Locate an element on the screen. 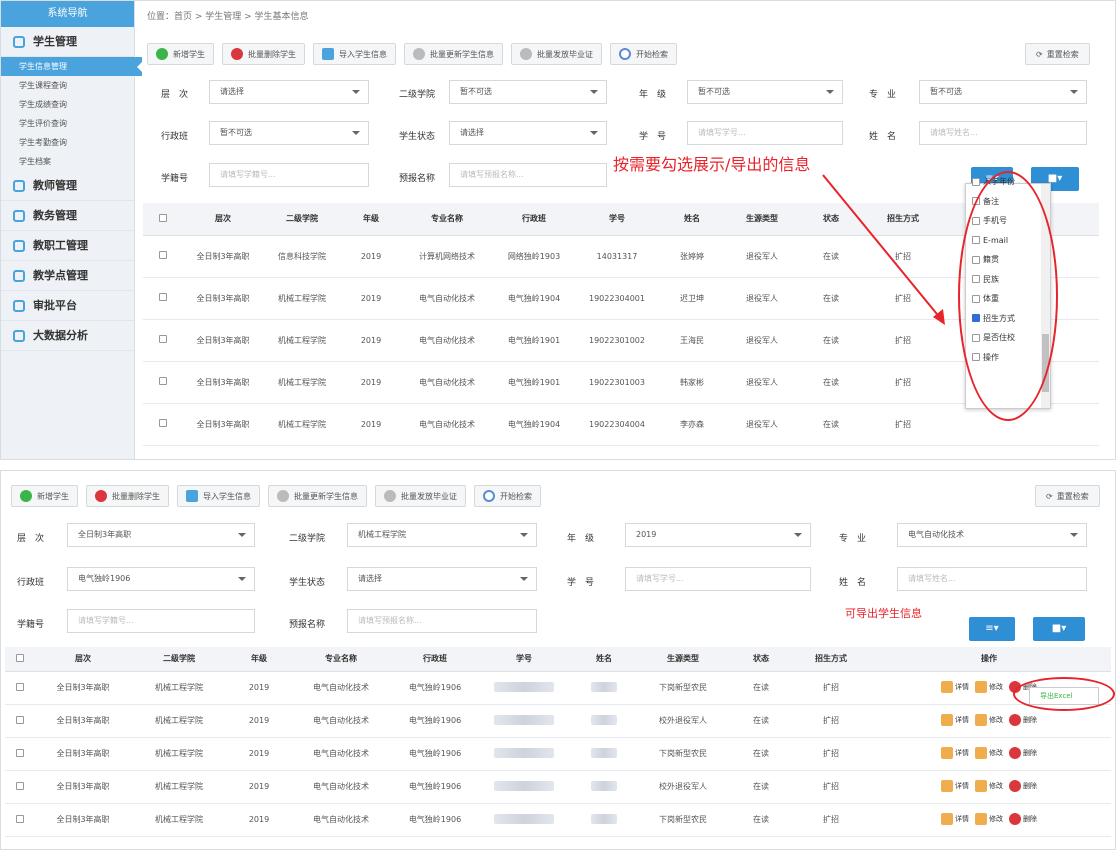 The height and width of the screenshot is (850, 1116). sidebar-section-student: 学生管理 is located at coordinates (67, 42).